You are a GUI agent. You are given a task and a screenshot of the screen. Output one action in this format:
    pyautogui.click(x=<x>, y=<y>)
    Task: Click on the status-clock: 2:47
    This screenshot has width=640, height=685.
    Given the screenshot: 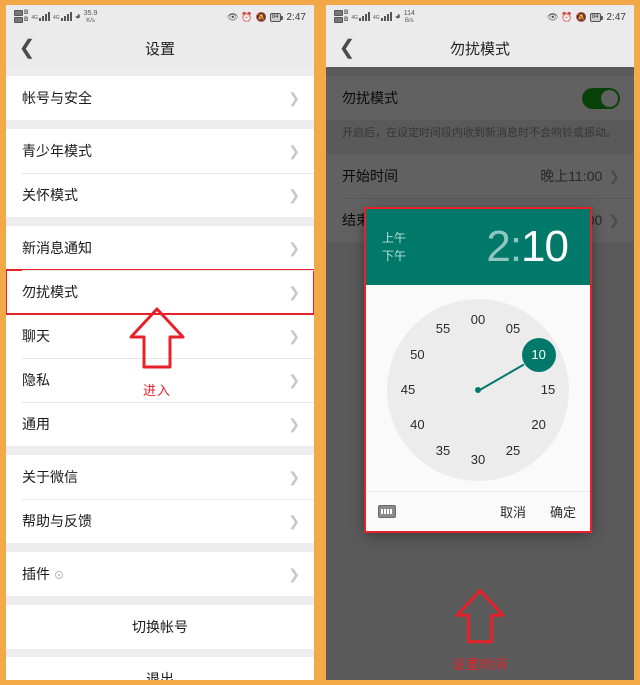 What is the action you would take?
    pyautogui.click(x=296, y=17)
    